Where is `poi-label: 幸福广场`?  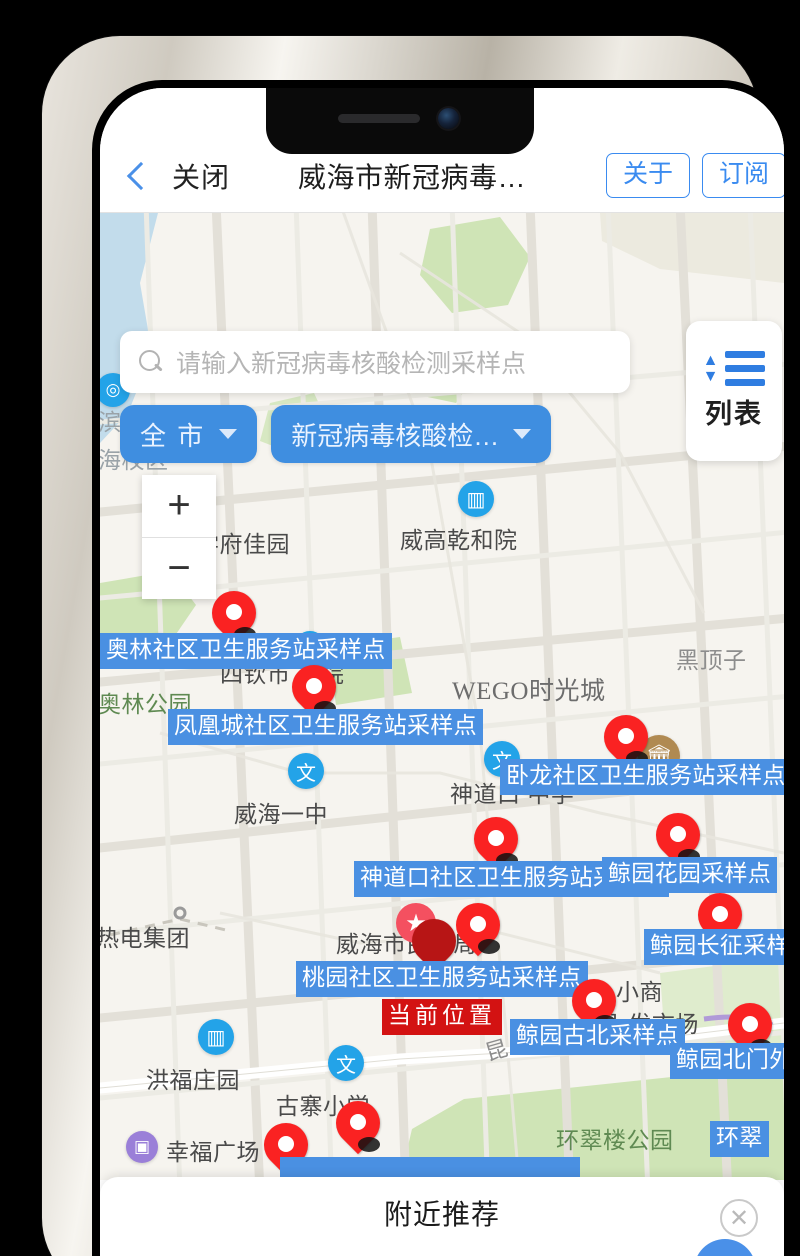 poi-label: 幸福广场 is located at coordinates (213, 1152).